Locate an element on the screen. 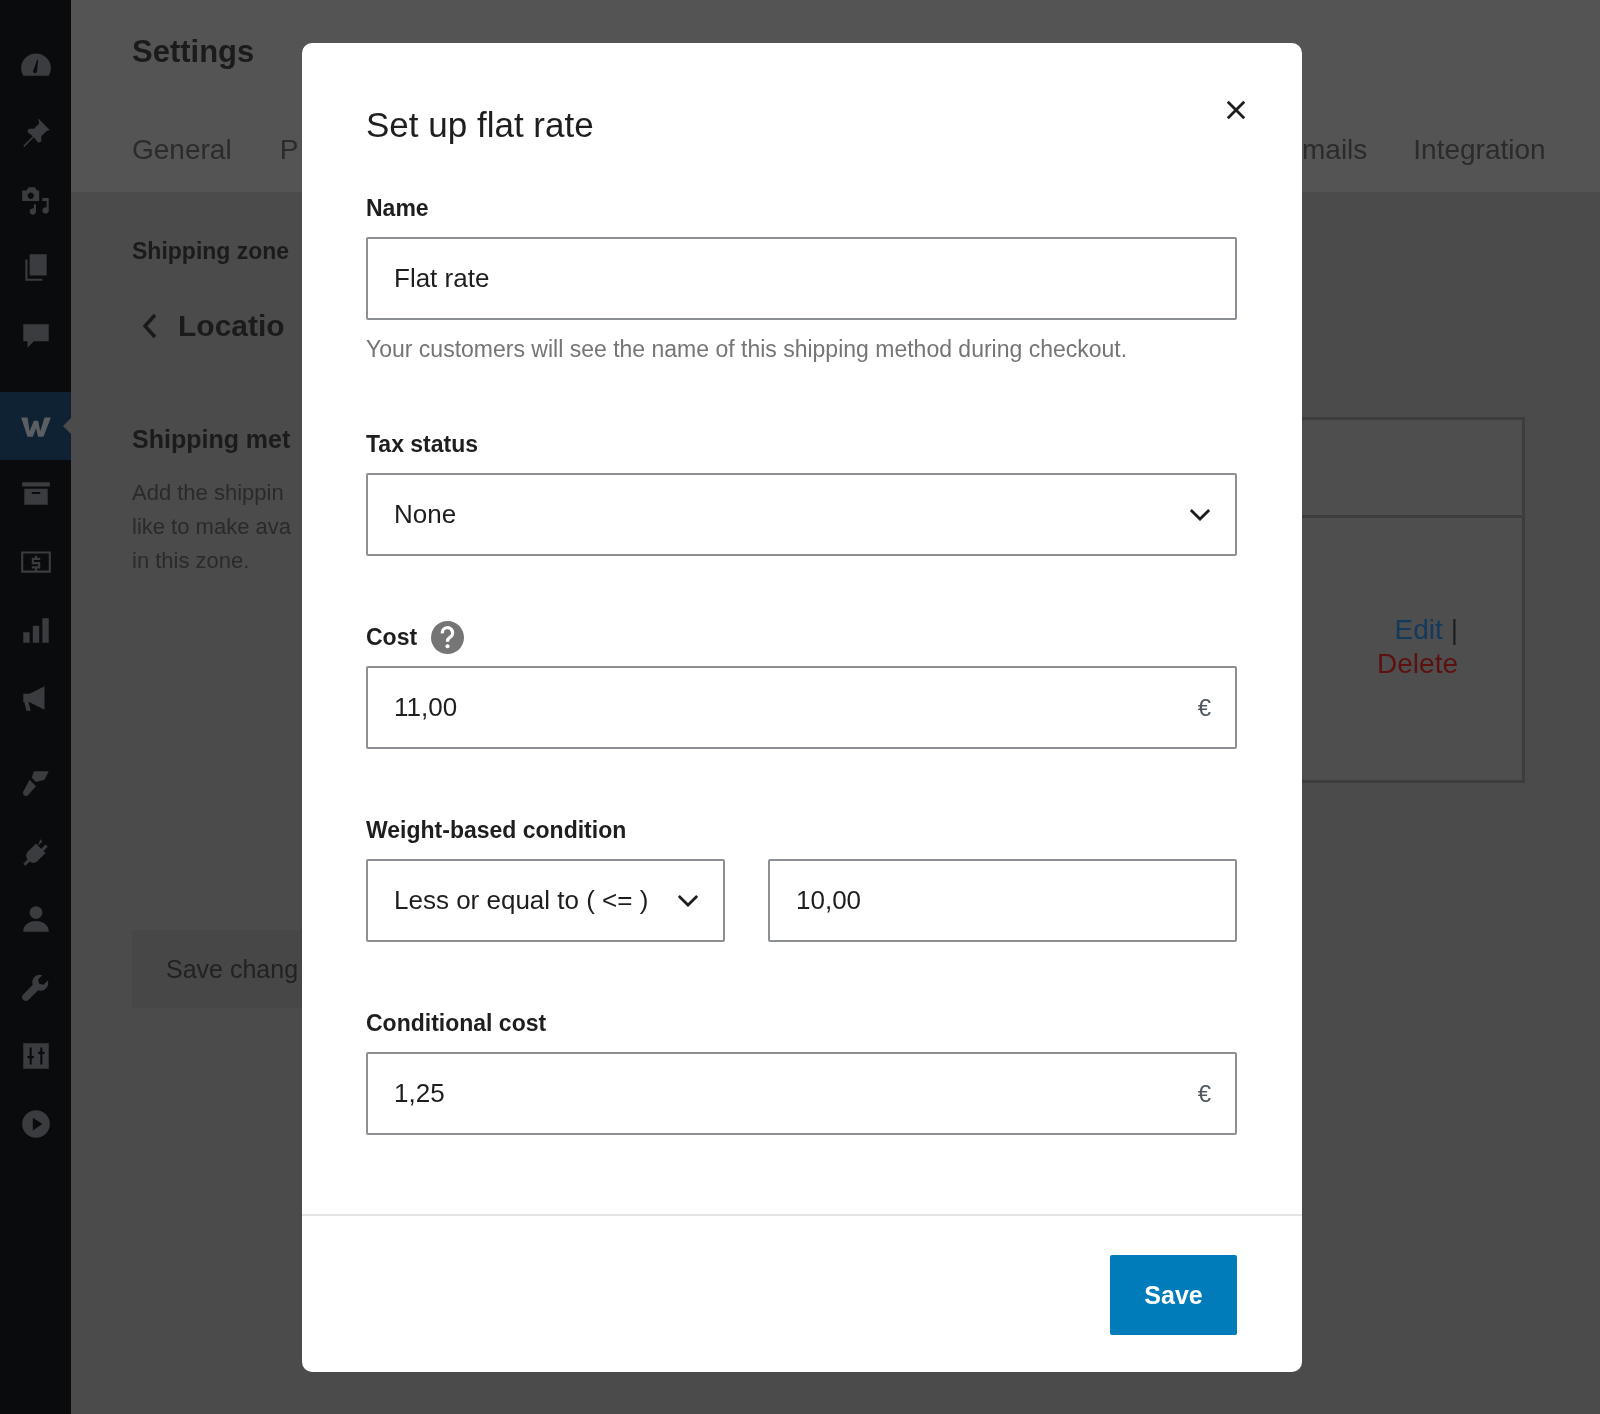 Image resolution: width=1600 pixels, height=1414 pixels. field-label: Cost is located at coordinates (392, 637).